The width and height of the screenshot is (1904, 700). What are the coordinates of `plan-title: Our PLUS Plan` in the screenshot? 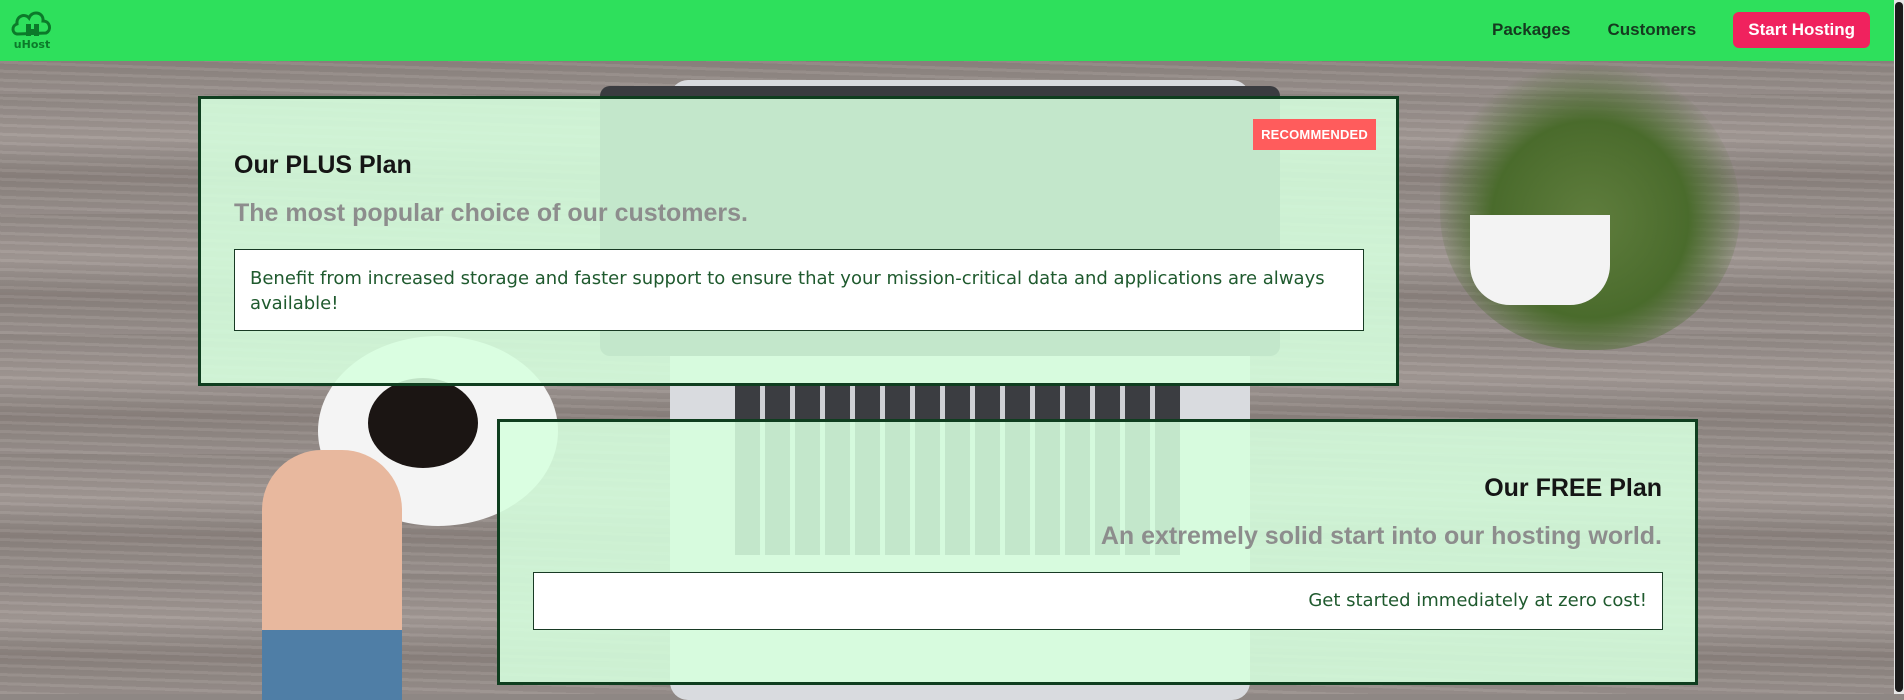 It's located at (323, 165).